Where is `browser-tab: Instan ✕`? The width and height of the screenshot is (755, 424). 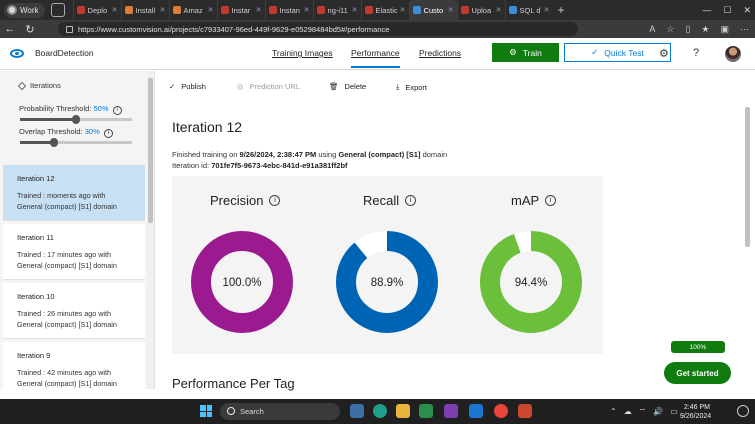 browser-tab: Instan ✕ is located at coordinates (288, 10).